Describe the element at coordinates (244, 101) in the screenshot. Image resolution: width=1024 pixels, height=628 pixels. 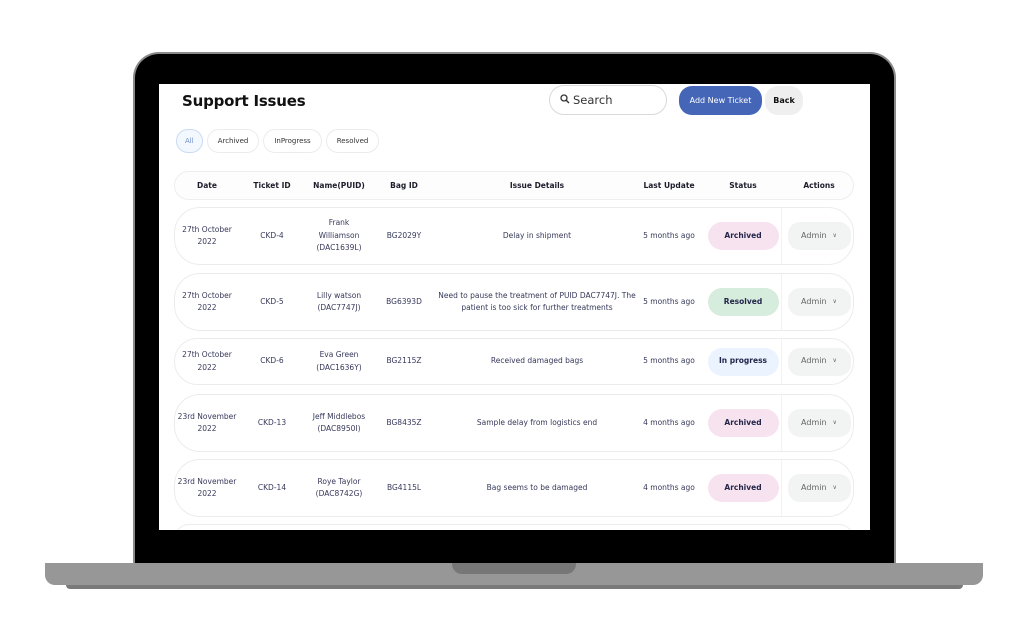
I see `page-title: Support Issues` at that location.